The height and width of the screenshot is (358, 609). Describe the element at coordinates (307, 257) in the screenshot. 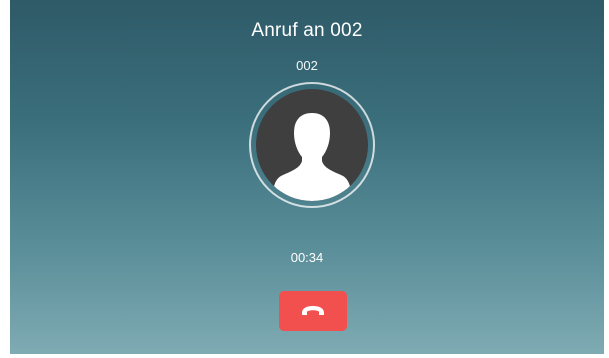

I see `call-duration: 00:34` at that location.